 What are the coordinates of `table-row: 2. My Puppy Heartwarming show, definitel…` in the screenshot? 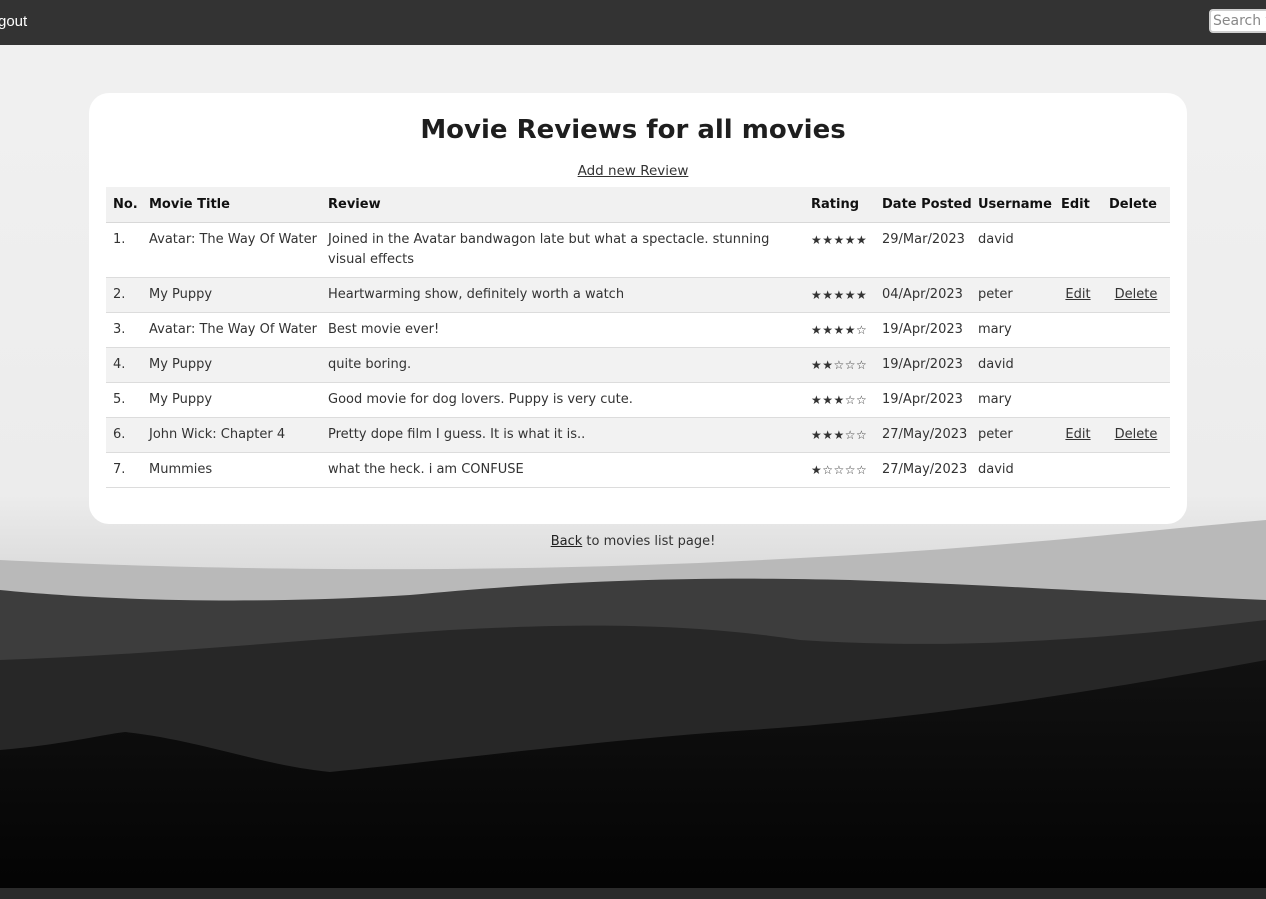 It's located at (638, 295).